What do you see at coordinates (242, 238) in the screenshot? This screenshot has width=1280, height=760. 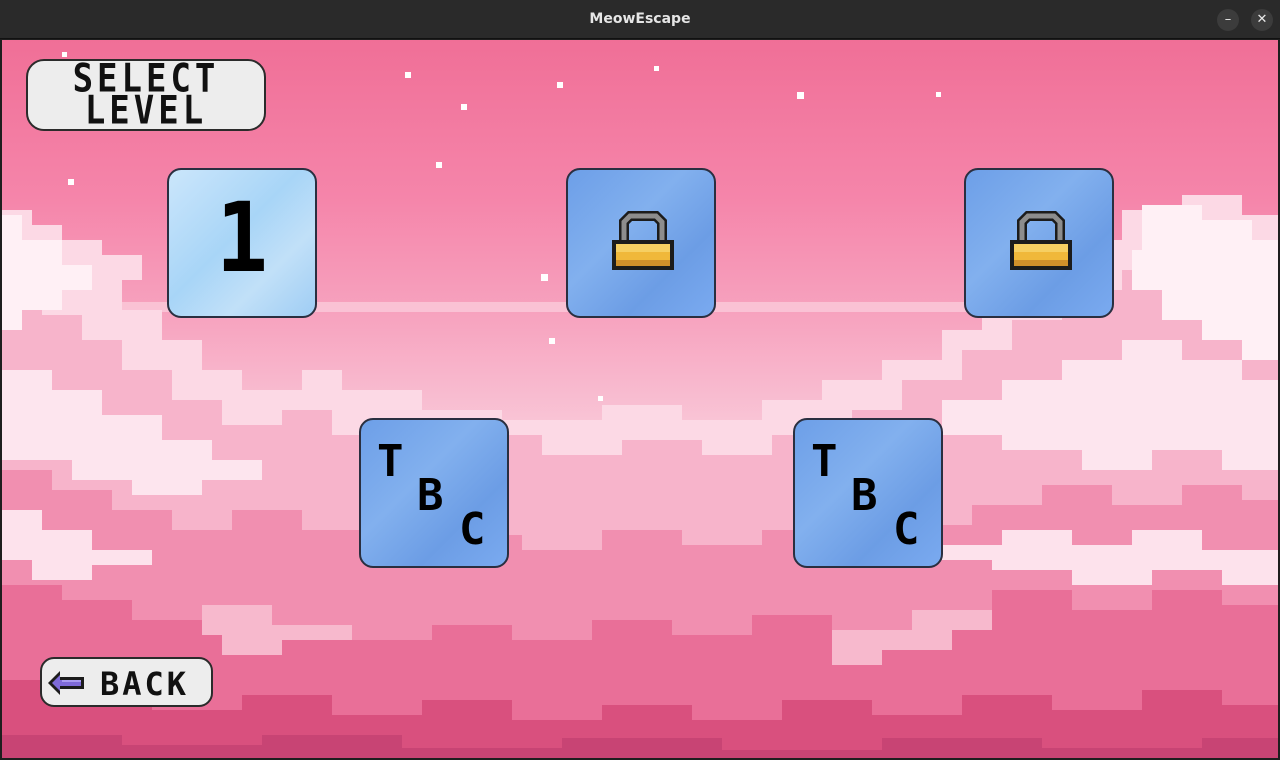 I see `level-number: 1` at bounding box center [242, 238].